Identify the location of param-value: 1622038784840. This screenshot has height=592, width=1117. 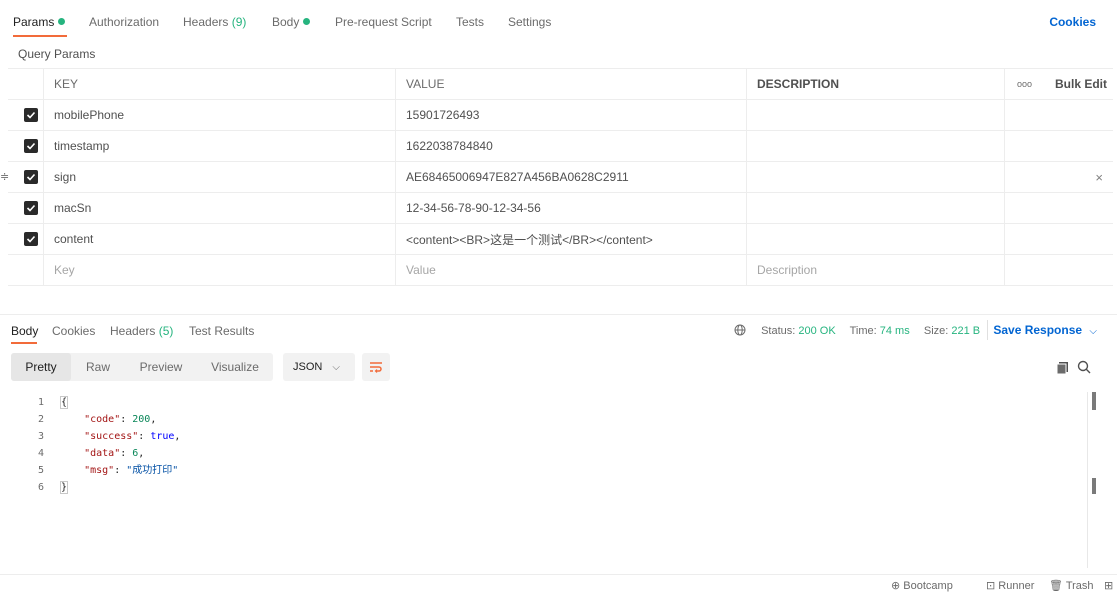
(570, 146).